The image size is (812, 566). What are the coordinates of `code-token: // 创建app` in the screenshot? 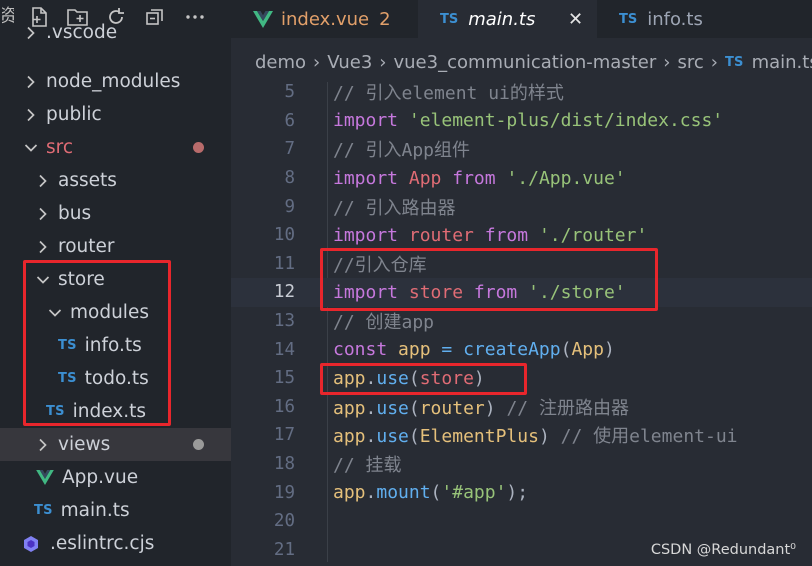 It's located at (384, 323).